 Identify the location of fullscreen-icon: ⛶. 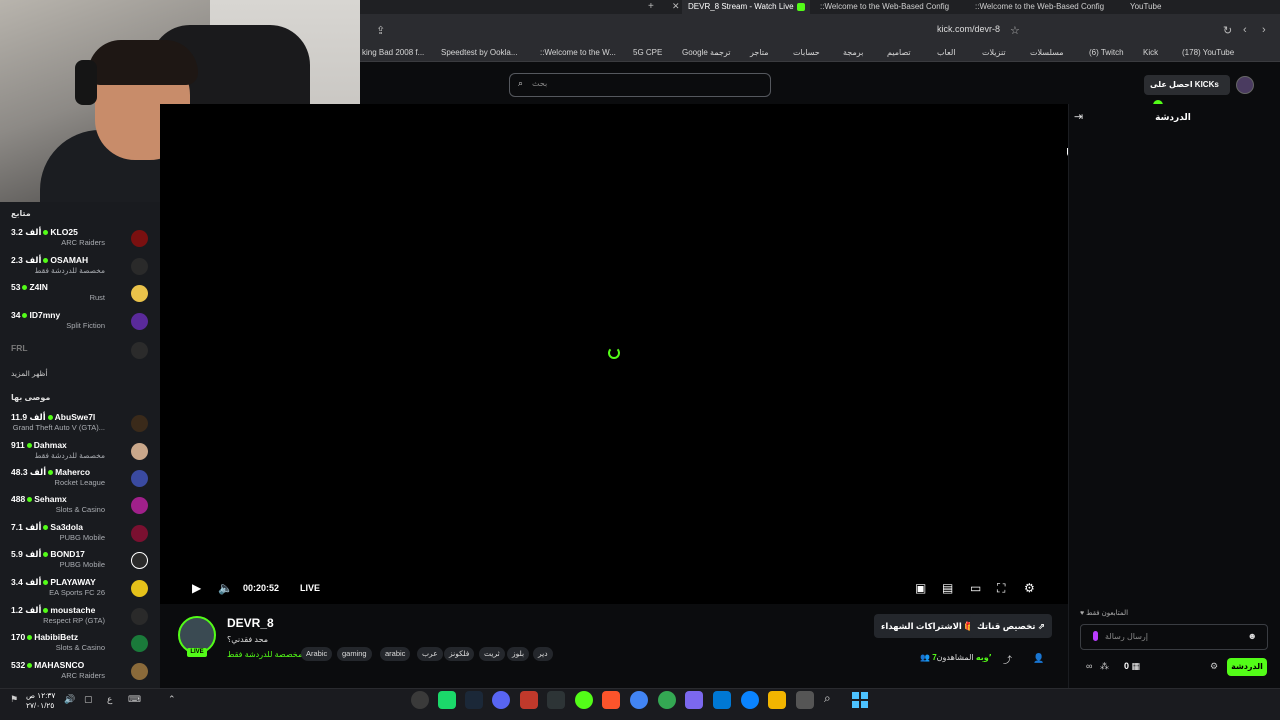
(1001, 588).